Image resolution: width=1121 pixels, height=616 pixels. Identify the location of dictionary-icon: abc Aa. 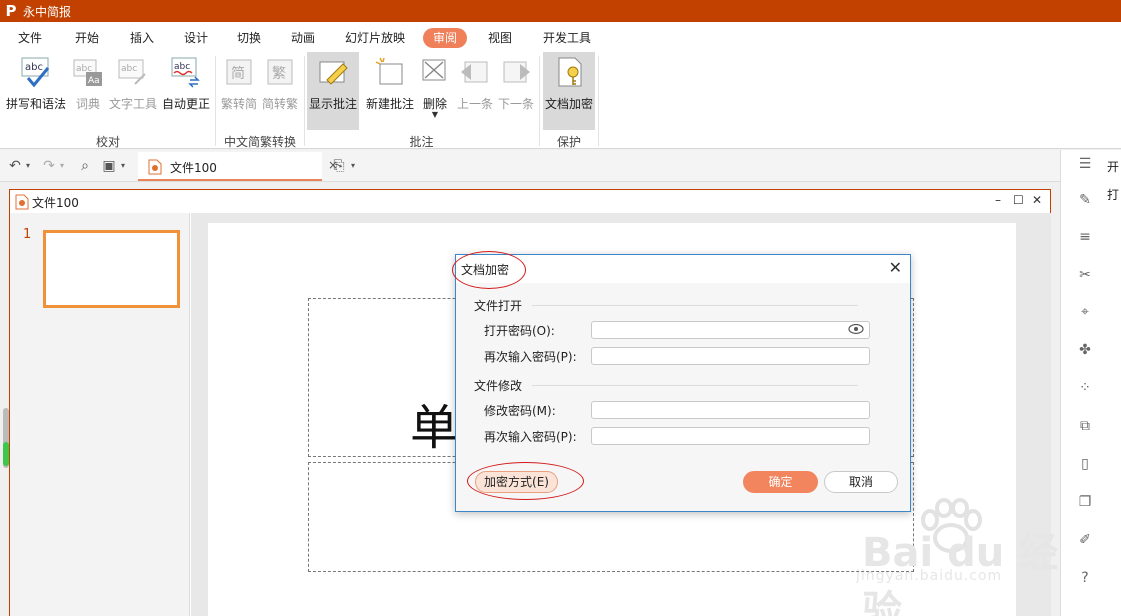
(87, 72).